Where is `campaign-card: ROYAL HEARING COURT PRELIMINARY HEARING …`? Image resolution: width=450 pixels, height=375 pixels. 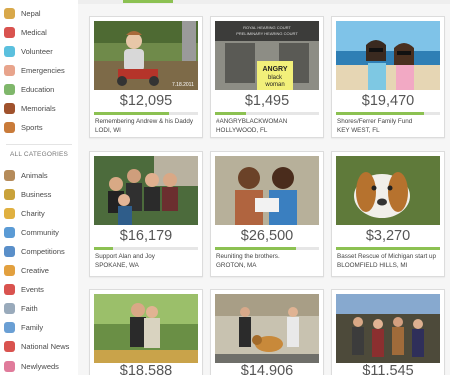
campaign-card: ROYAL HEARING COURT PRELIMINARY HEARING … is located at coordinates (267, 77).